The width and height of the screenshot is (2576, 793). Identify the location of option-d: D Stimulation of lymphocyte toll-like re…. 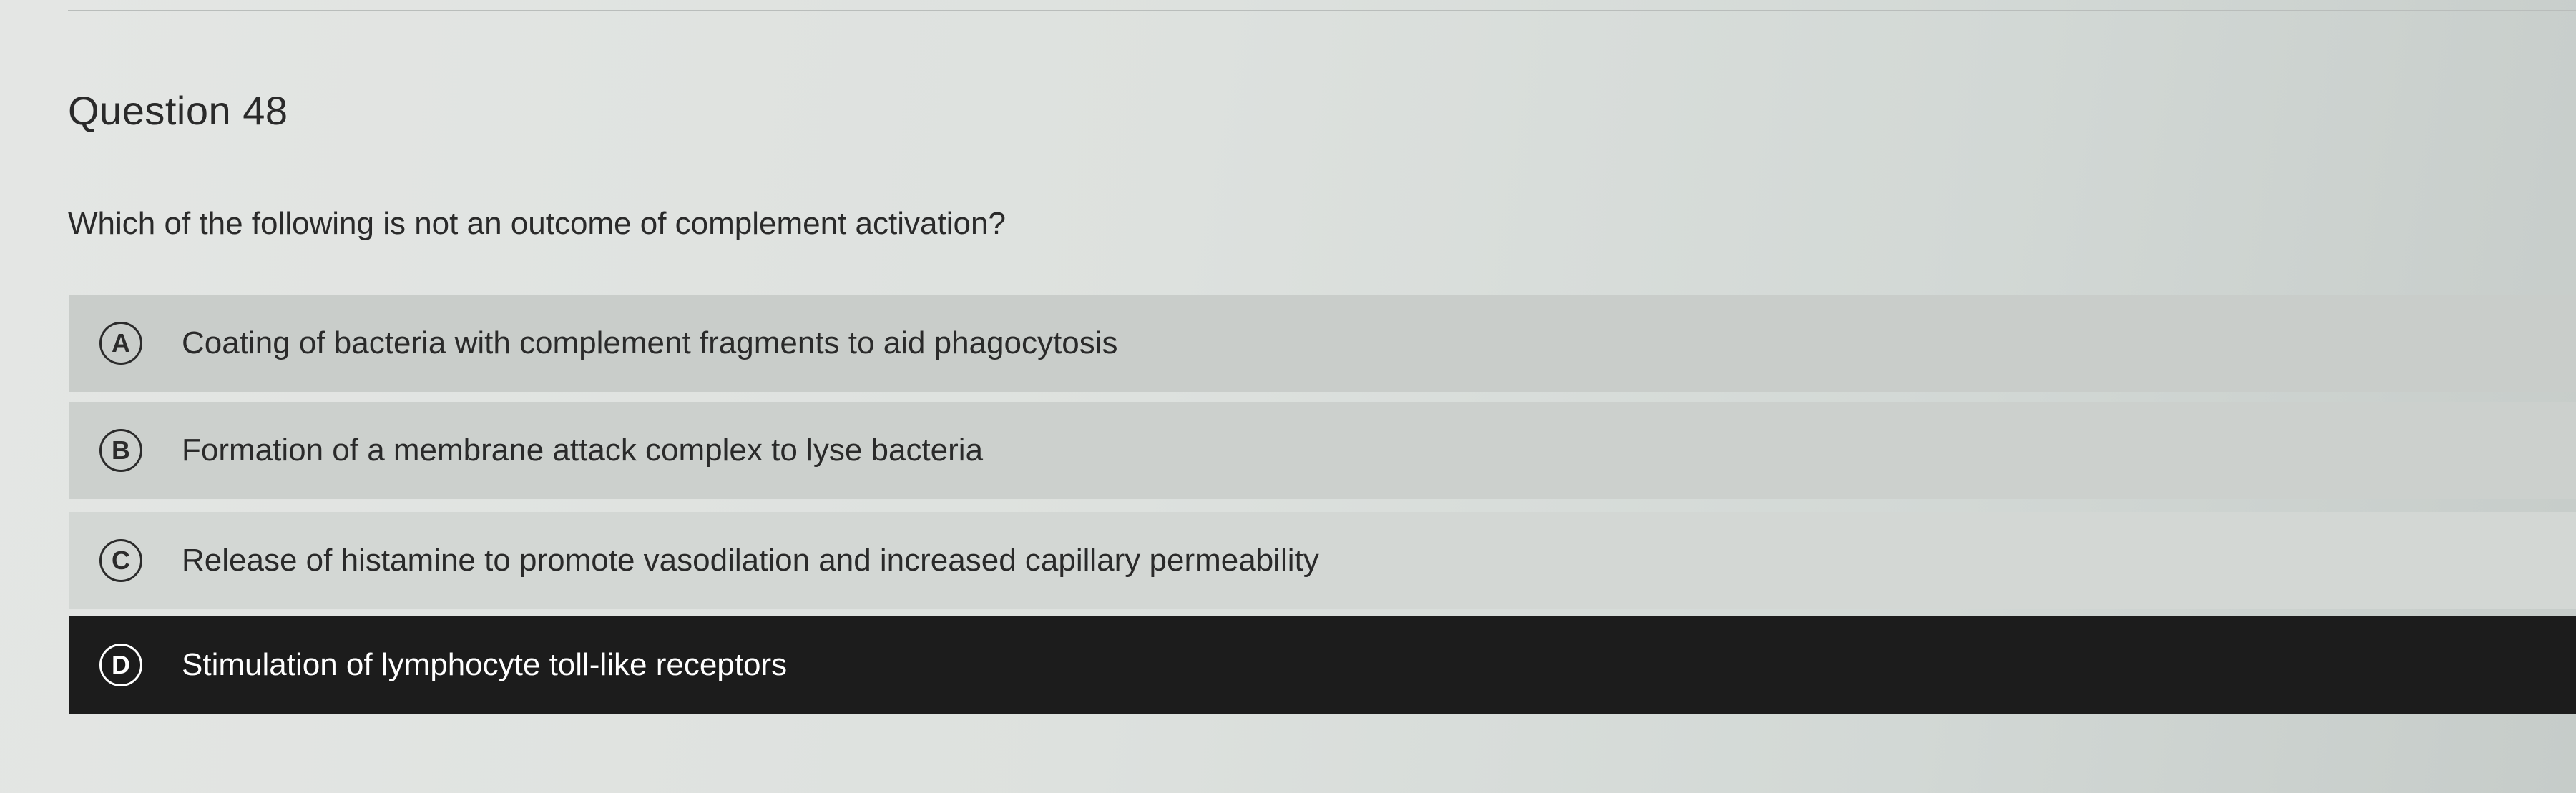
(1322, 665).